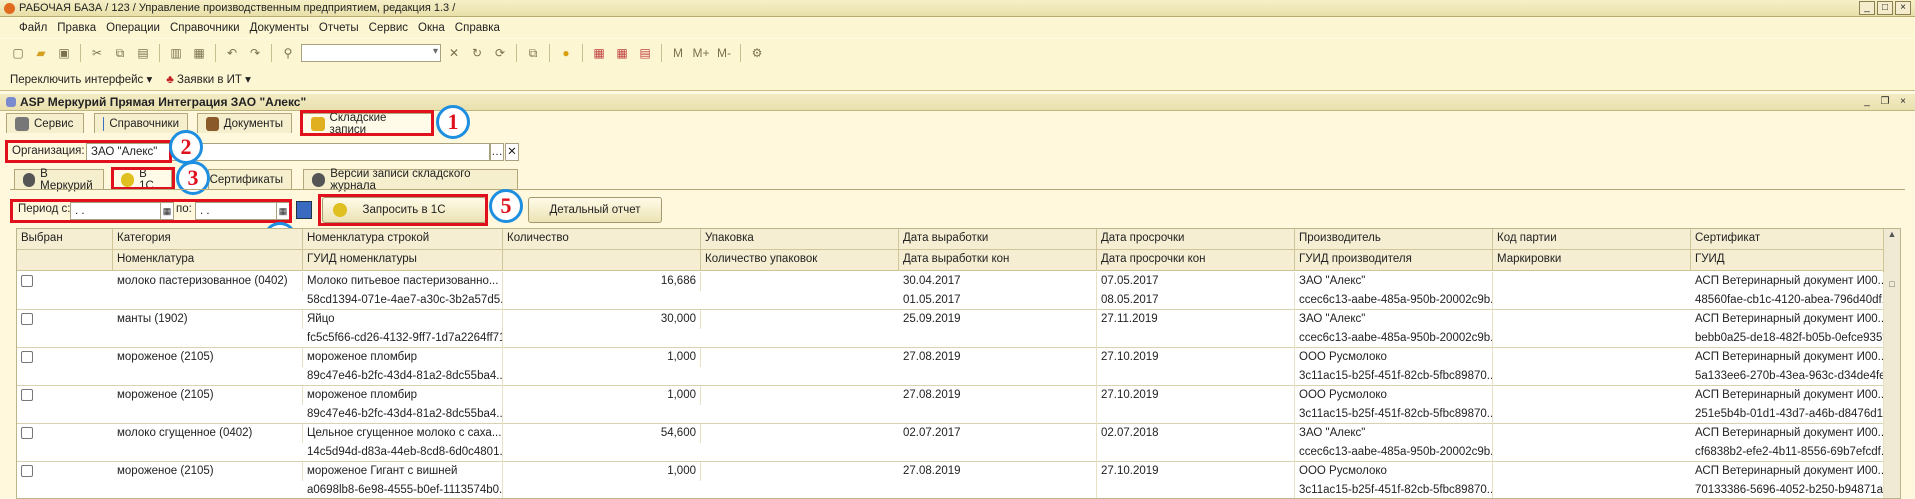 The height and width of the screenshot is (499, 1915). What do you see at coordinates (622, 53) in the screenshot?
I see `calendar-icon: ▦` at bounding box center [622, 53].